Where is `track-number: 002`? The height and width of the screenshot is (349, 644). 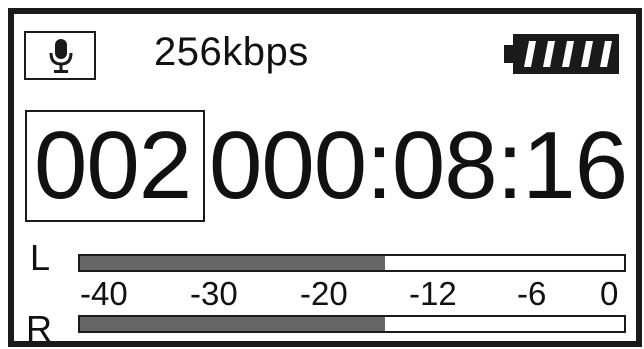
track-number: 002 is located at coordinates (113, 165).